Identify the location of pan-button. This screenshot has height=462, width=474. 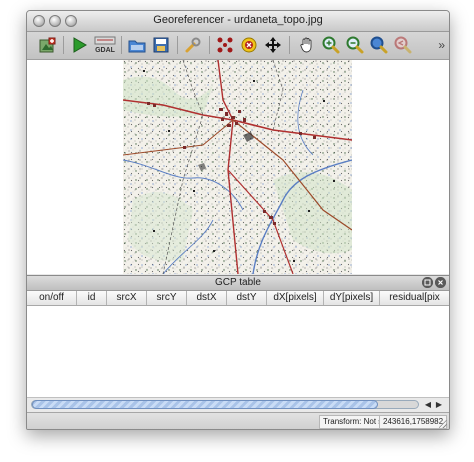
(307, 45).